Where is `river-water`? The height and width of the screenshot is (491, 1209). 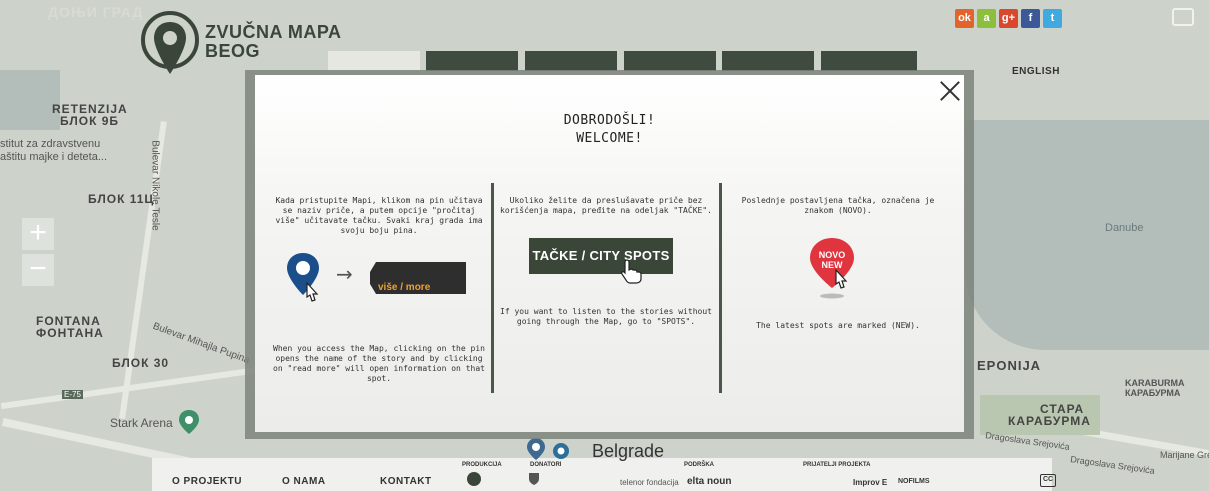
river-water is located at coordinates (1087, 235).